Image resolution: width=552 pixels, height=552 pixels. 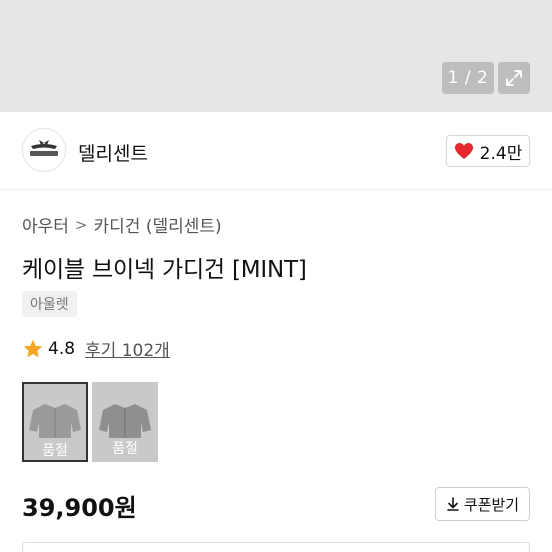 I want to click on coupon-label: 쿠폰받기, so click(x=491, y=504).